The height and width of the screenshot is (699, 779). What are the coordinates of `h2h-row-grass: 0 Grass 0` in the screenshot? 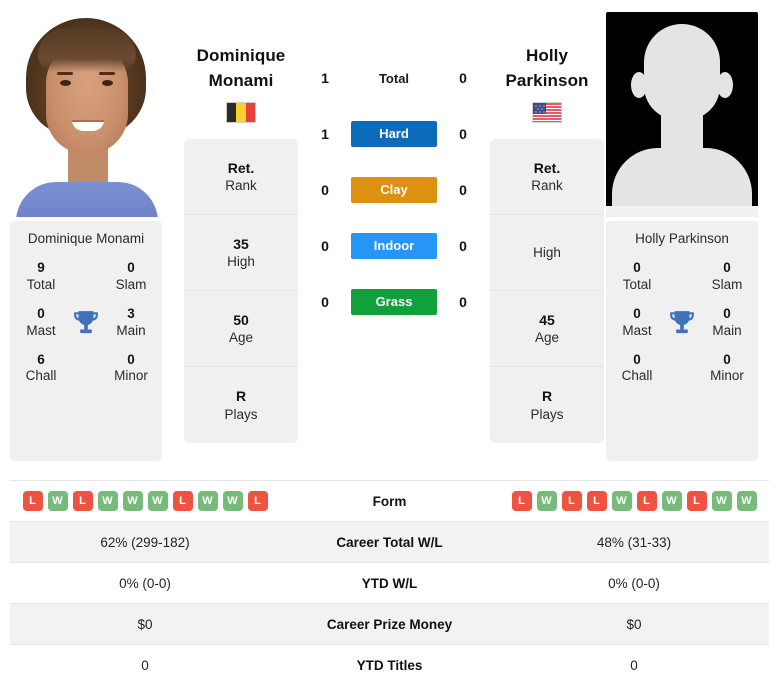 It's located at (394, 302).